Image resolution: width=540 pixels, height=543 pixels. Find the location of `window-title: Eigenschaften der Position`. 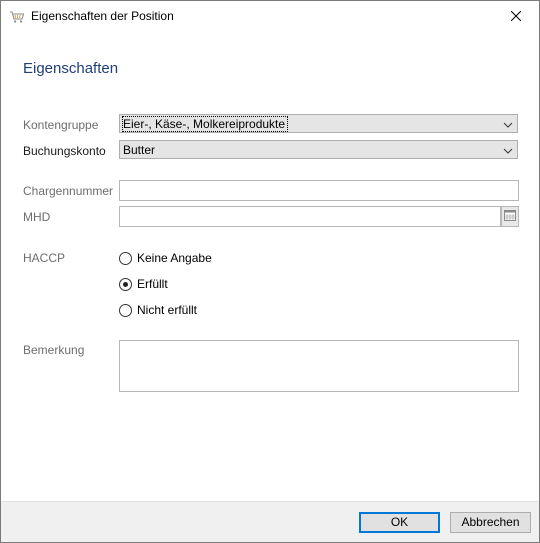

window-title: Eigenschaften der Position is located at coordinates (102, 16).